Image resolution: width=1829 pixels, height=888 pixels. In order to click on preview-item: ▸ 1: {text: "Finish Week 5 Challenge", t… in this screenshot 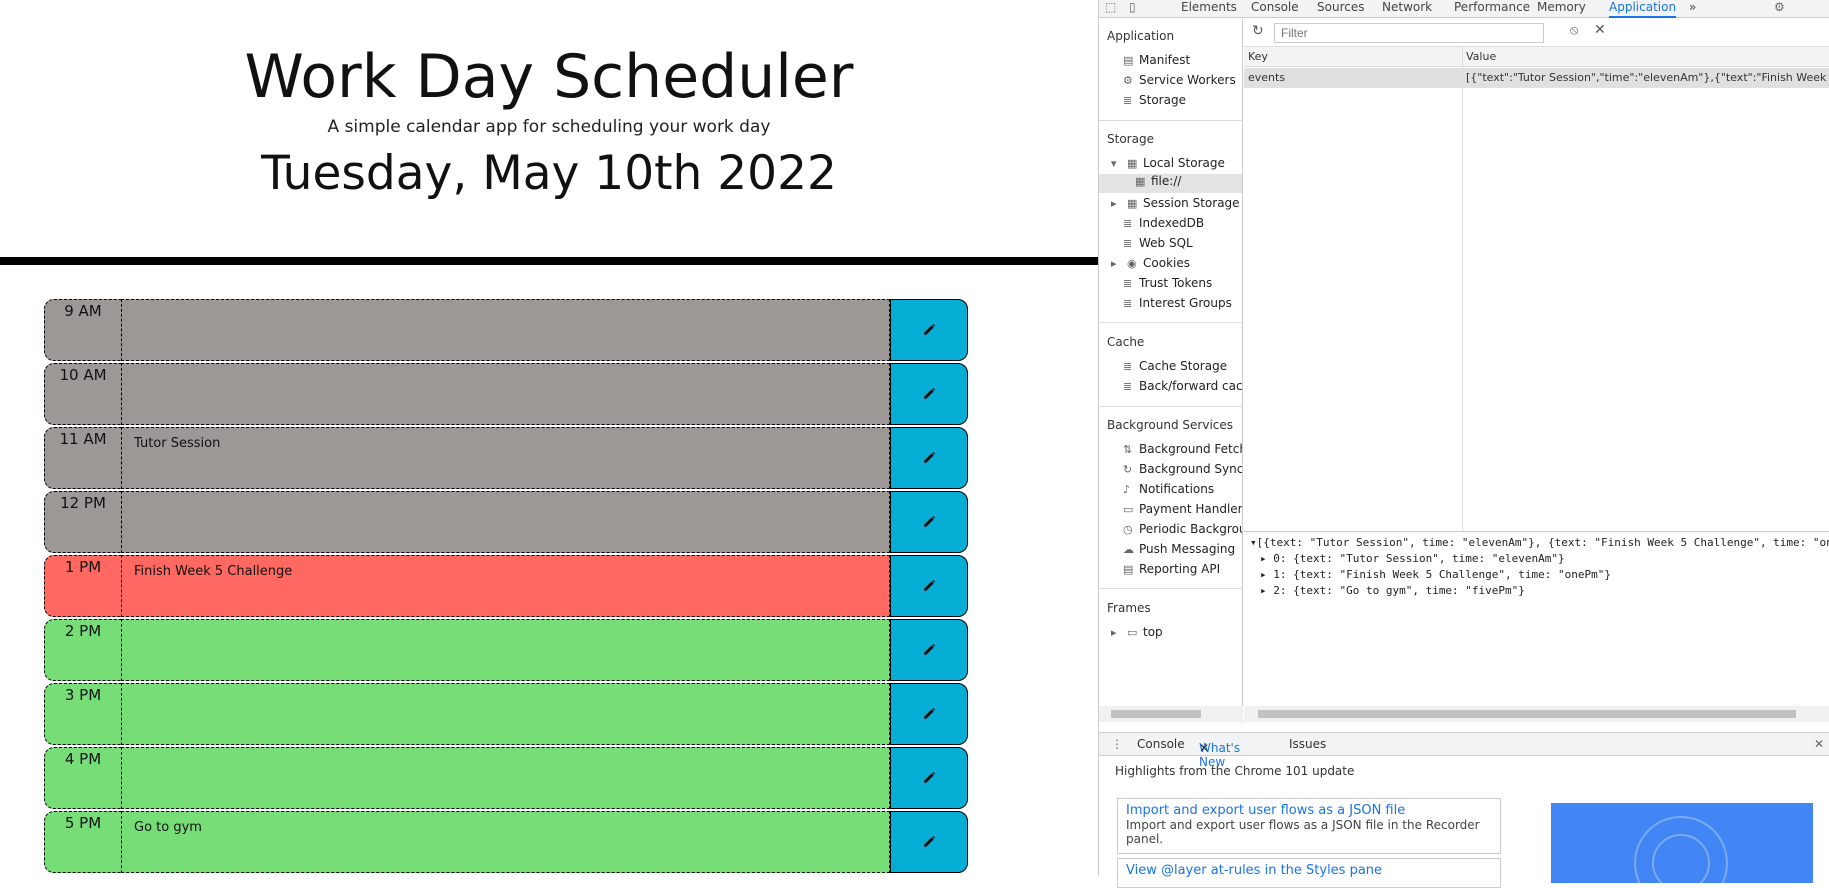, I will do `click(1435, 574)`.